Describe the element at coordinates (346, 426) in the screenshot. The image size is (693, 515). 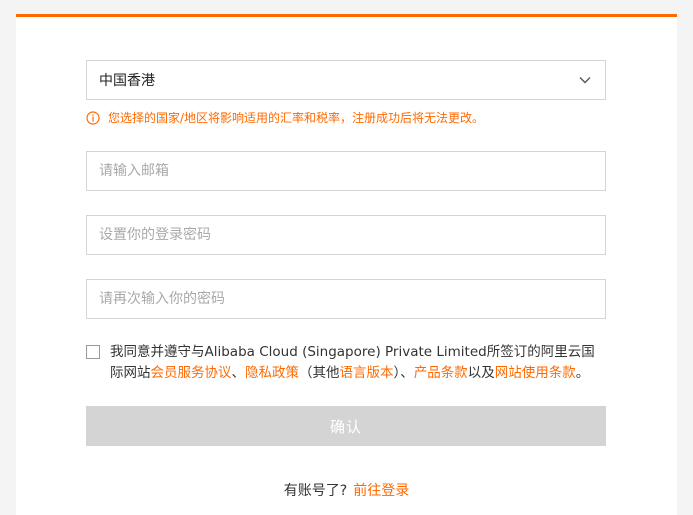
I see `confirm-button: 确认` at that location.